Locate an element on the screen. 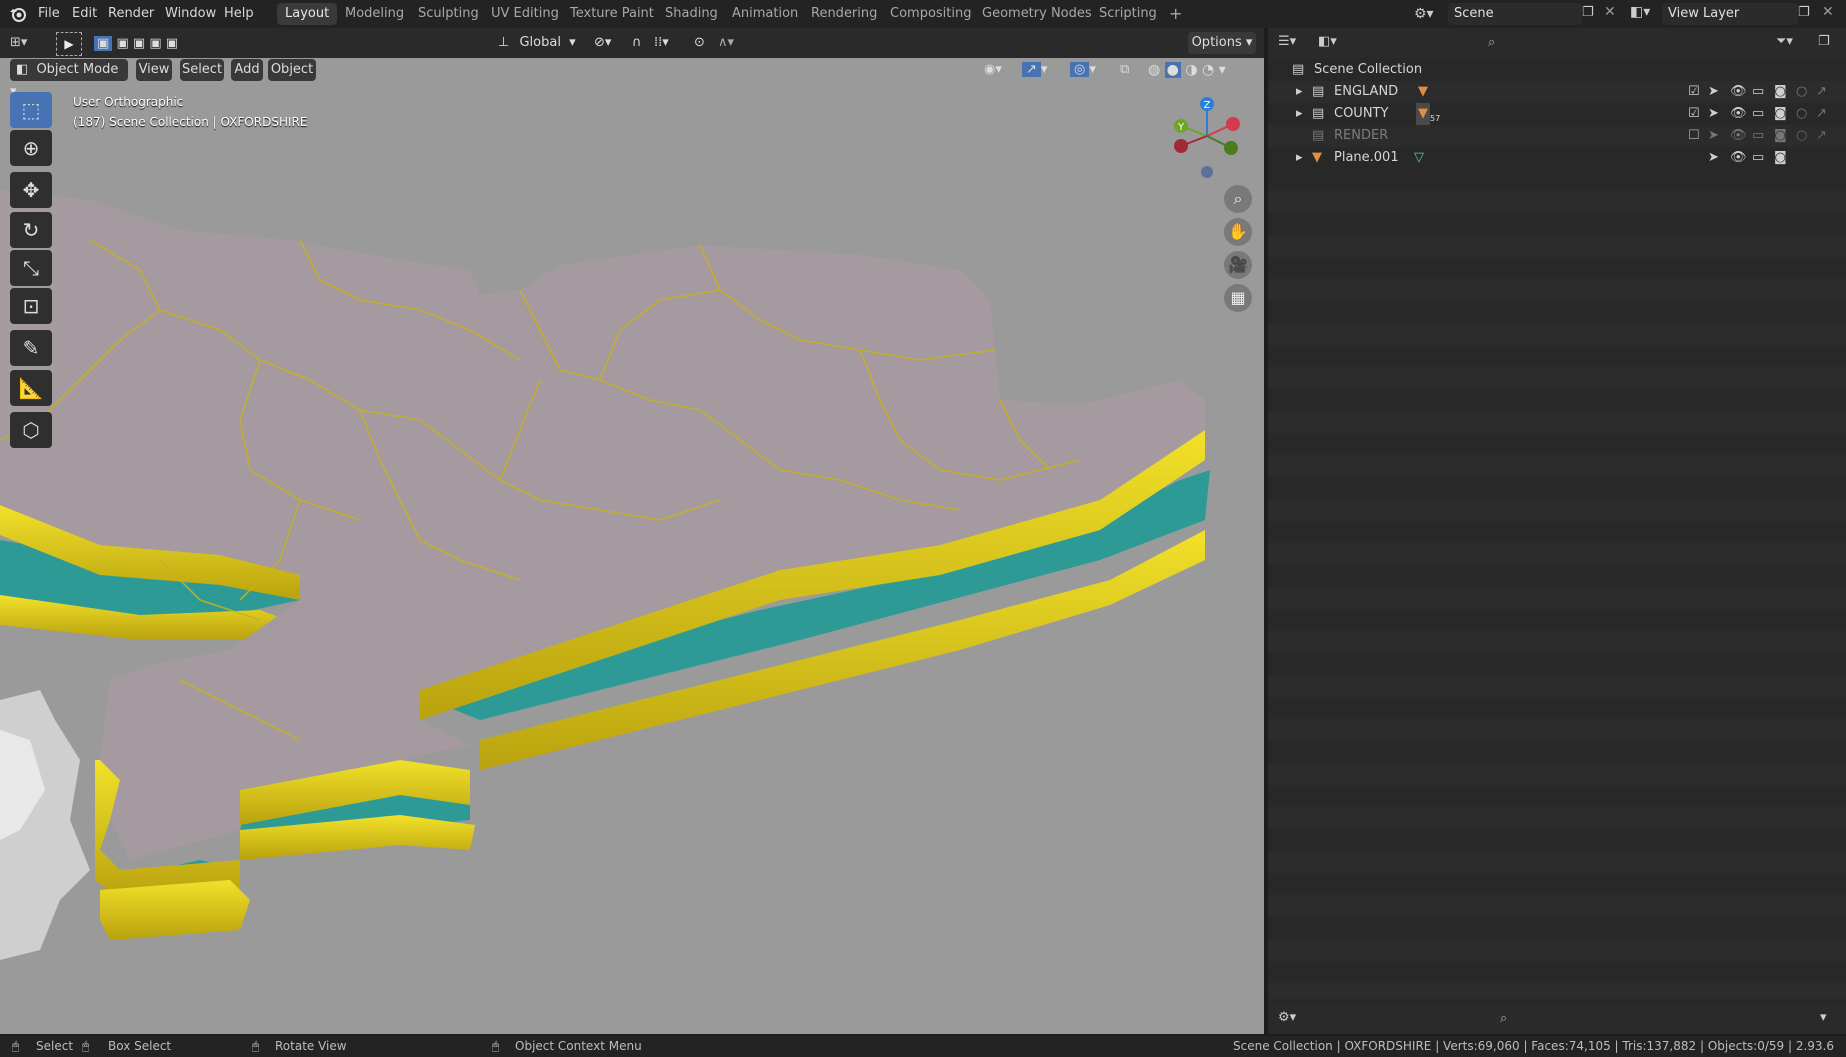 This screenshot has width=1846, height=1057. tab-rendering: Rendering is located at coordinates (844, 14).